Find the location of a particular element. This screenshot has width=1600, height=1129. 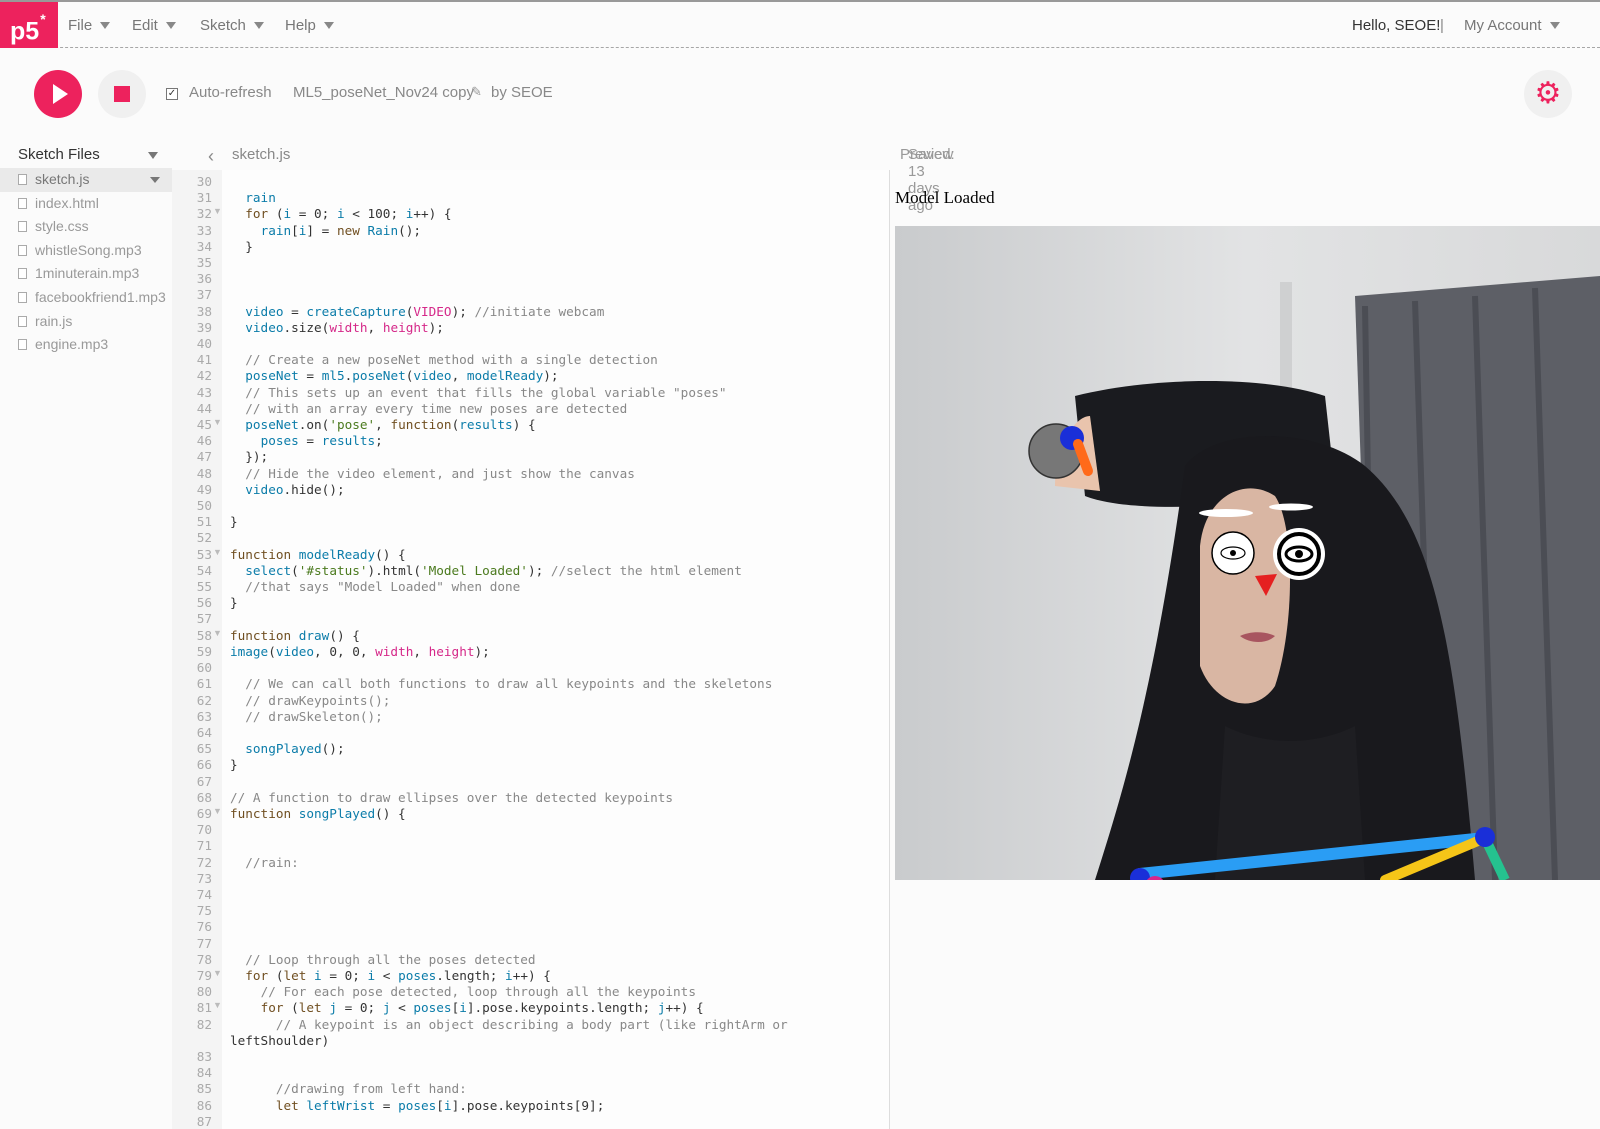

menu-sketch: Sketch is located at coordinates (232, 25).